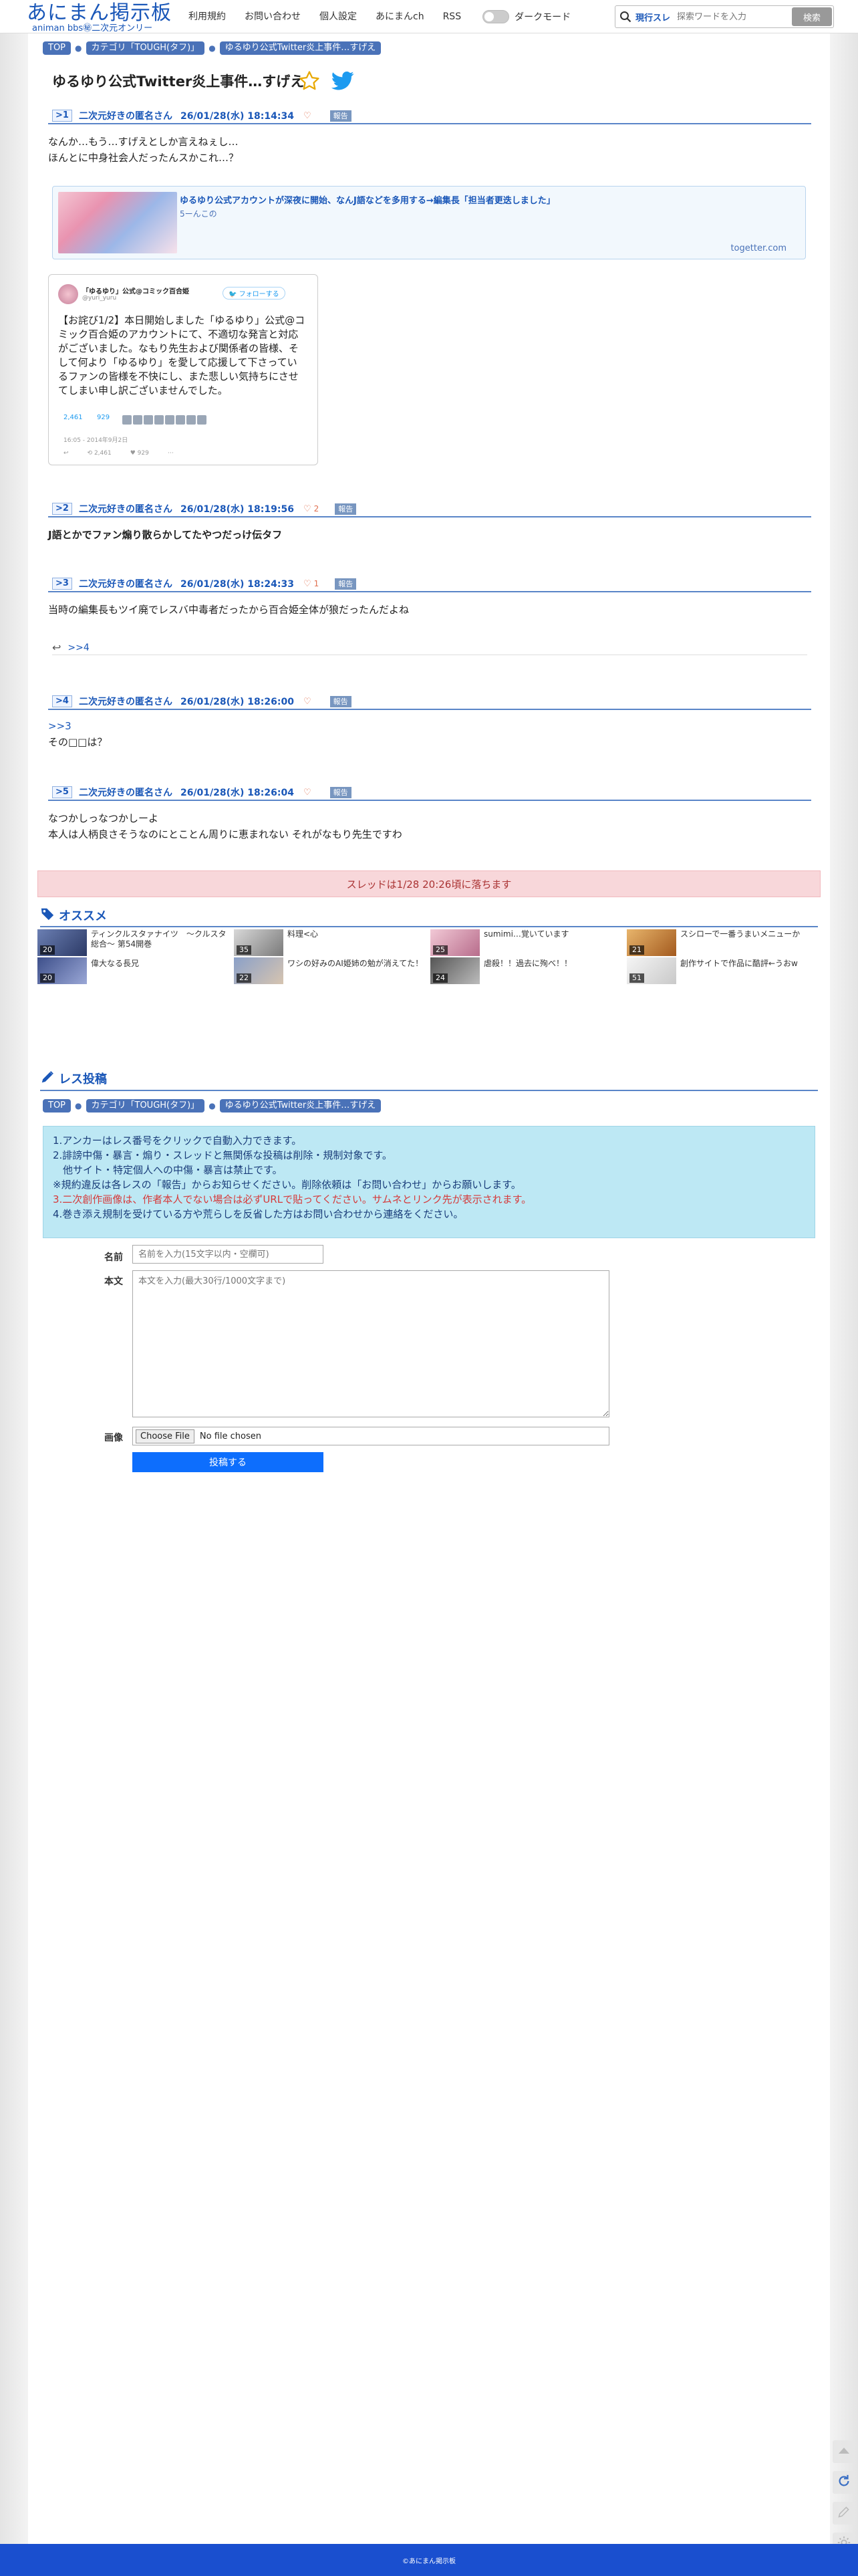  Describe the element at coordinates (440, 978) in the screenshot. I see `comment-count-badge: 24` at that location.